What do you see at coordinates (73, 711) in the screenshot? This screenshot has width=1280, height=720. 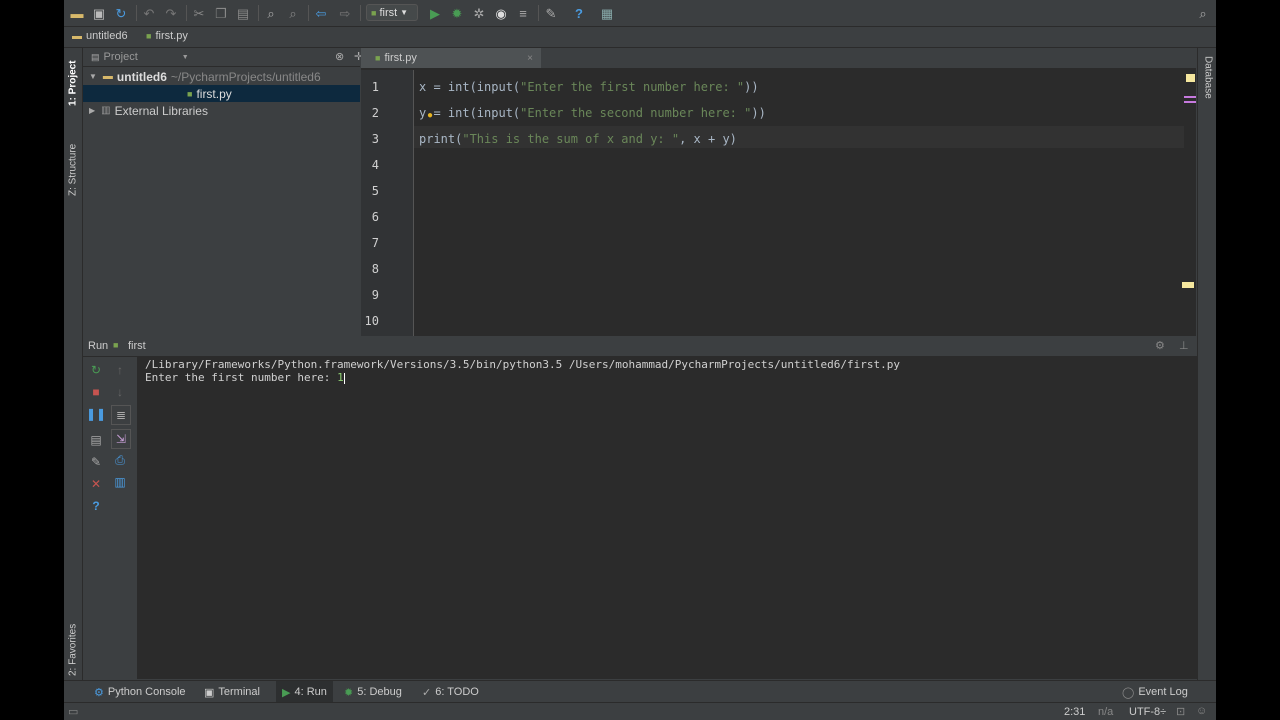 I see `tool-windows-toggle-icon: ▭` at bounding box center [73, 711].